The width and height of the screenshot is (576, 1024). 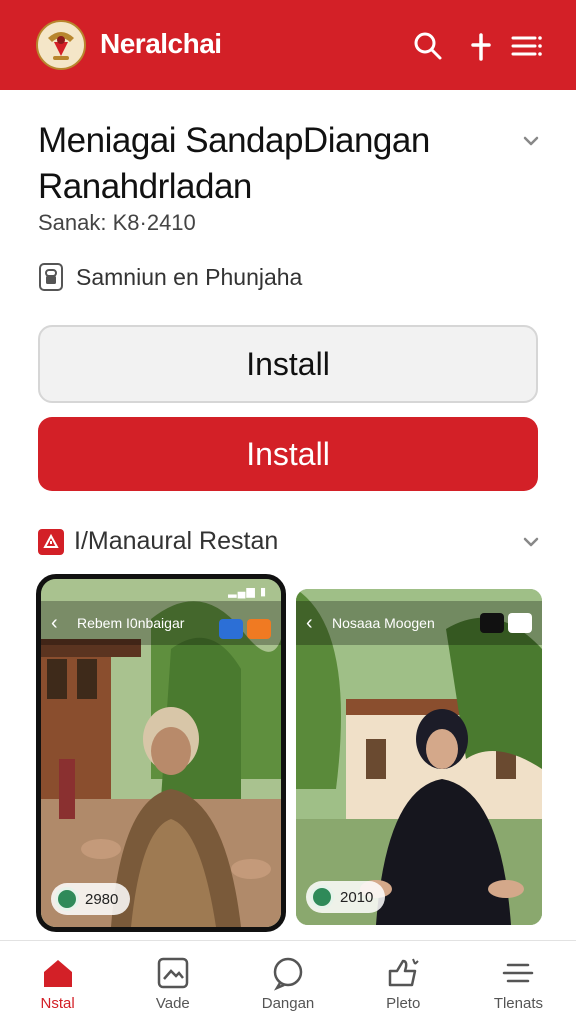 What do you see at coordinates (428, 46) in the screenshot?
I see `search-icon` at bounding box center [428, 46].